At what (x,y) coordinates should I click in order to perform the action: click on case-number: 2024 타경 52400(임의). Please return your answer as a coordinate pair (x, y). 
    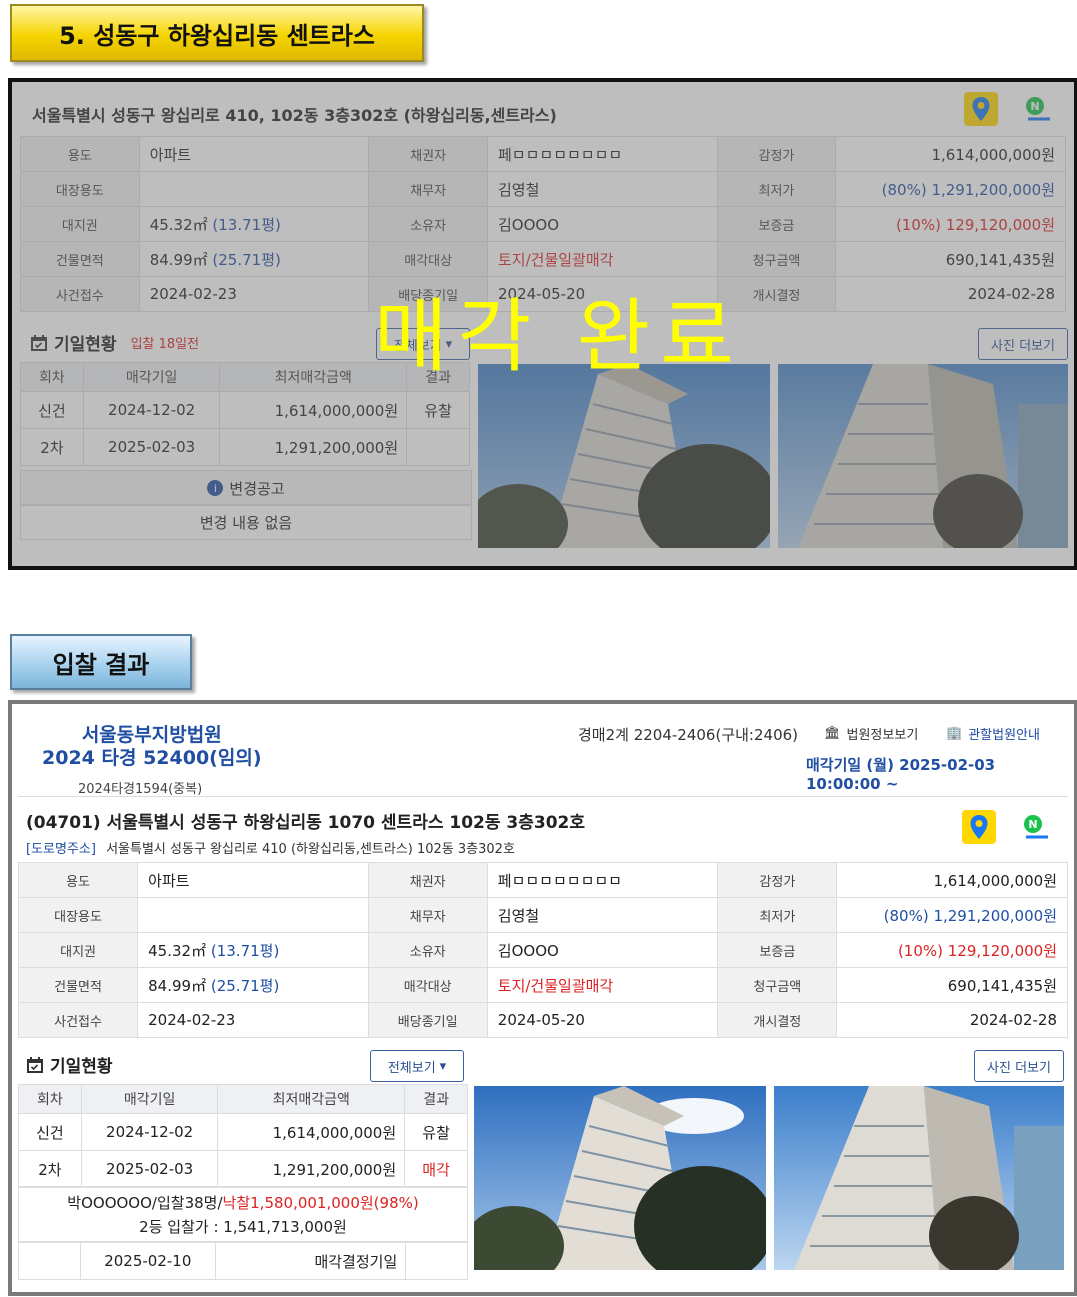
    Looking at the image, I should click on (152, 758).